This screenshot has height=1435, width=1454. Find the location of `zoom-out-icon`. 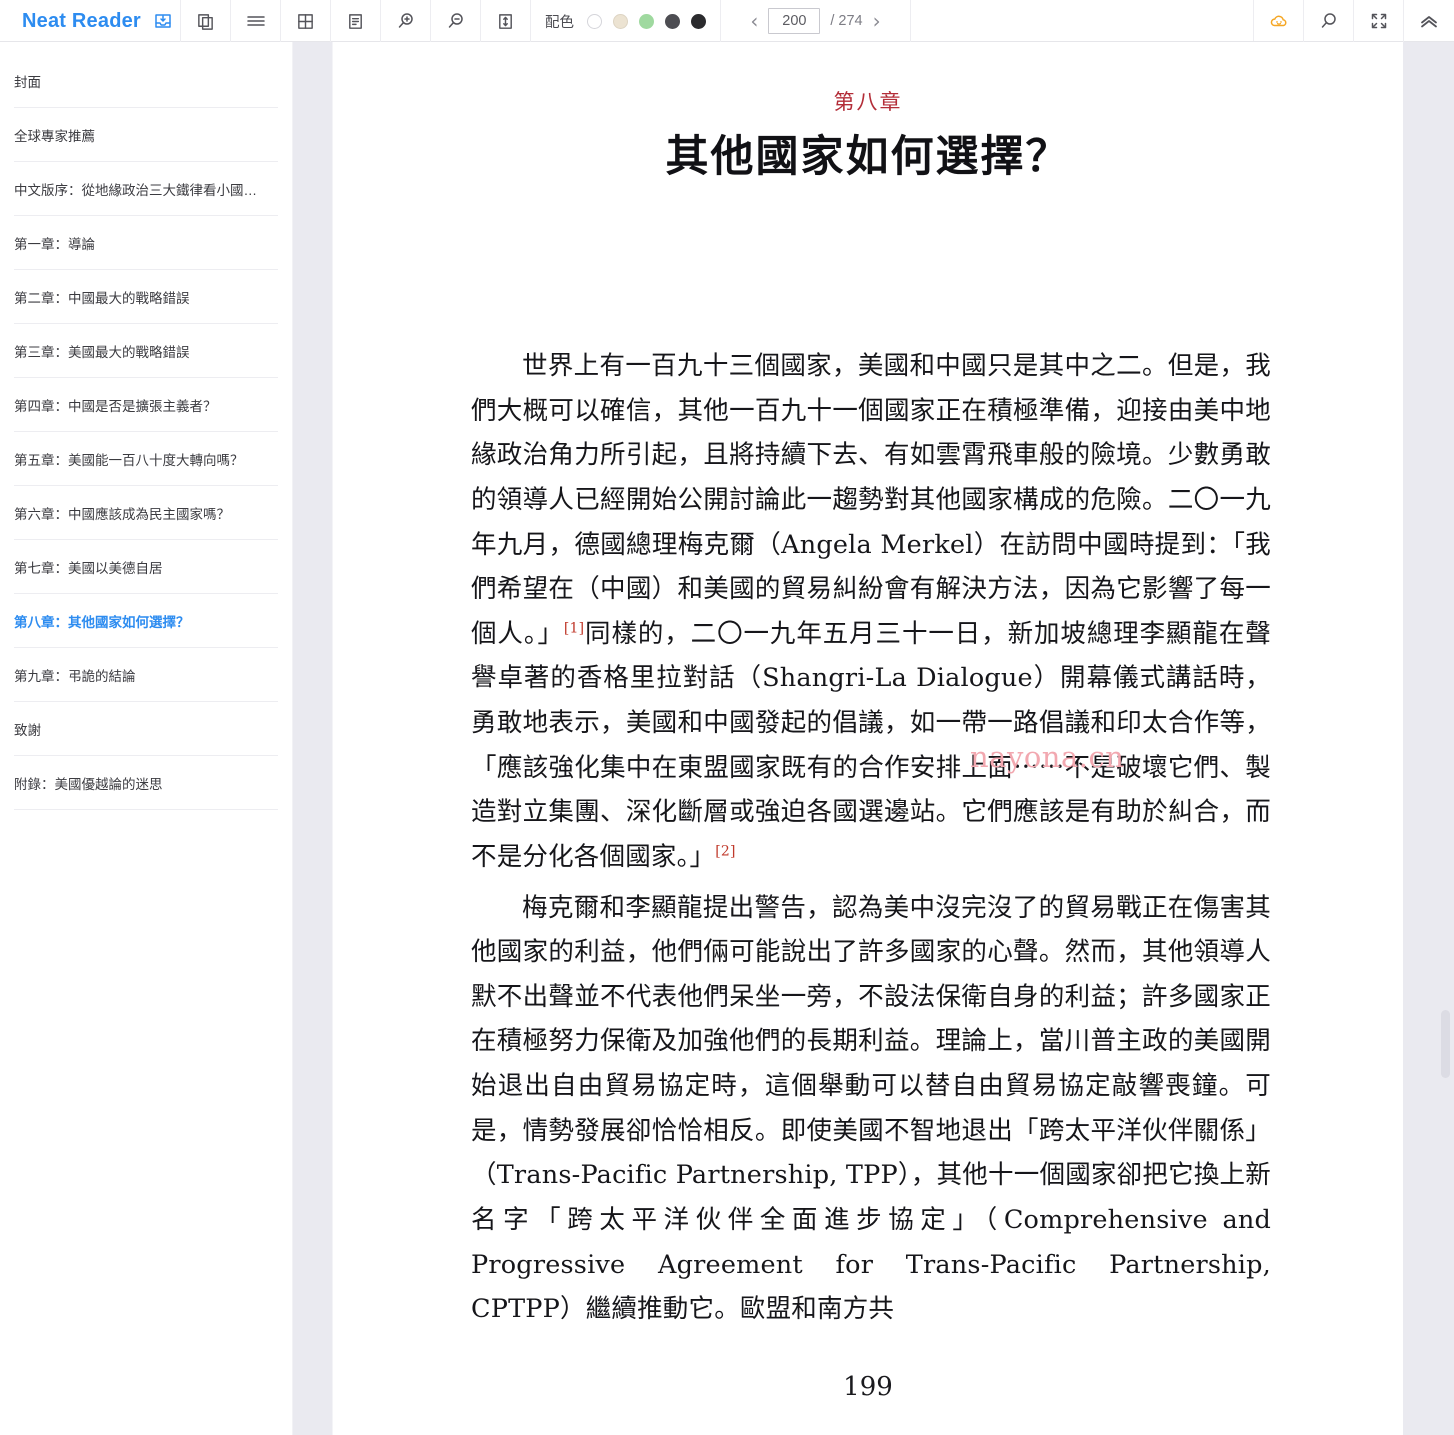

zoom-out-icon is located at coordinates (456, 21).